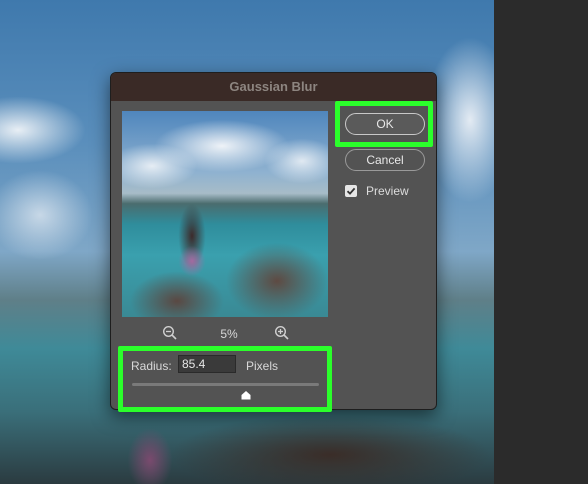  What do you see at coordinates (207, 364) in the screenshot?
I see `radius-input` at bounding box center [207, 364].